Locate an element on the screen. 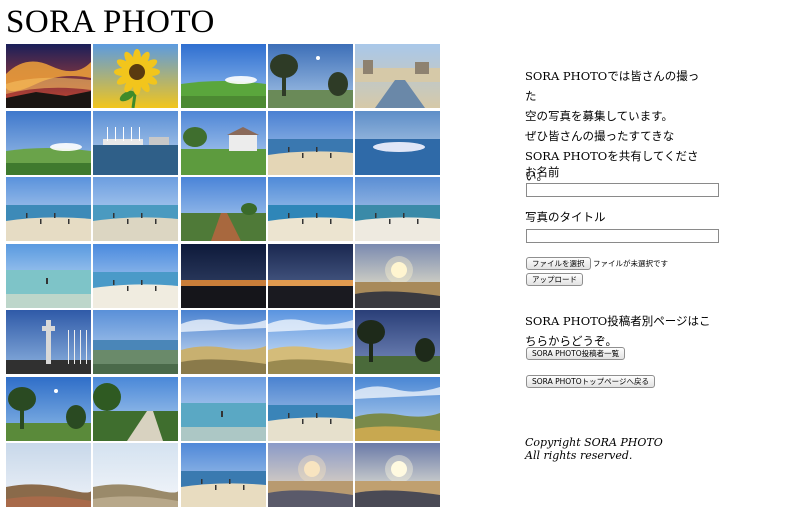 This screenshot has width=800, height=507. photo-blue-sea-sand is located at coordinates (223, 475).